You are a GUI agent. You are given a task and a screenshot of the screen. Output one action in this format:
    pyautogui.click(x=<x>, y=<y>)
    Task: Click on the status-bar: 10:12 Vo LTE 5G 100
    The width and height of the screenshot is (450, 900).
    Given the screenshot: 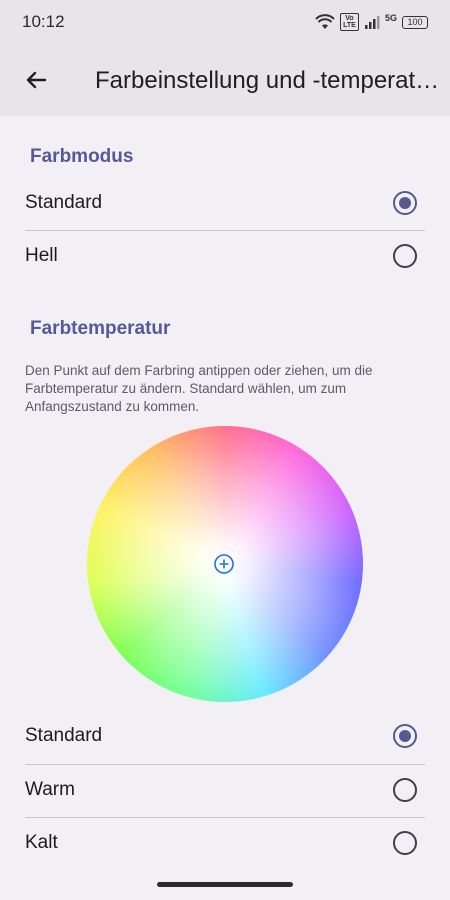 What is the action you would take?
    pyautogui.click(x=225, y=22)
    